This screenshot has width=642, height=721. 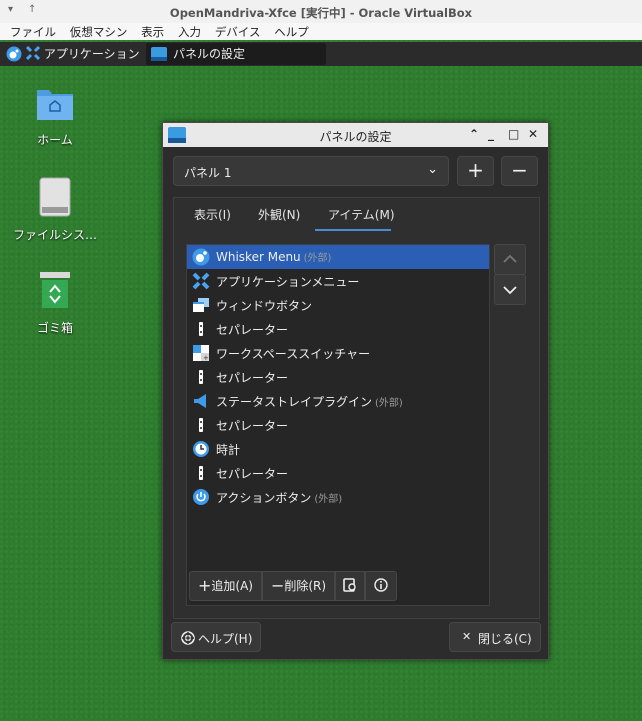 I want to click on hard-drive-icon, so click(x=55, y=197).